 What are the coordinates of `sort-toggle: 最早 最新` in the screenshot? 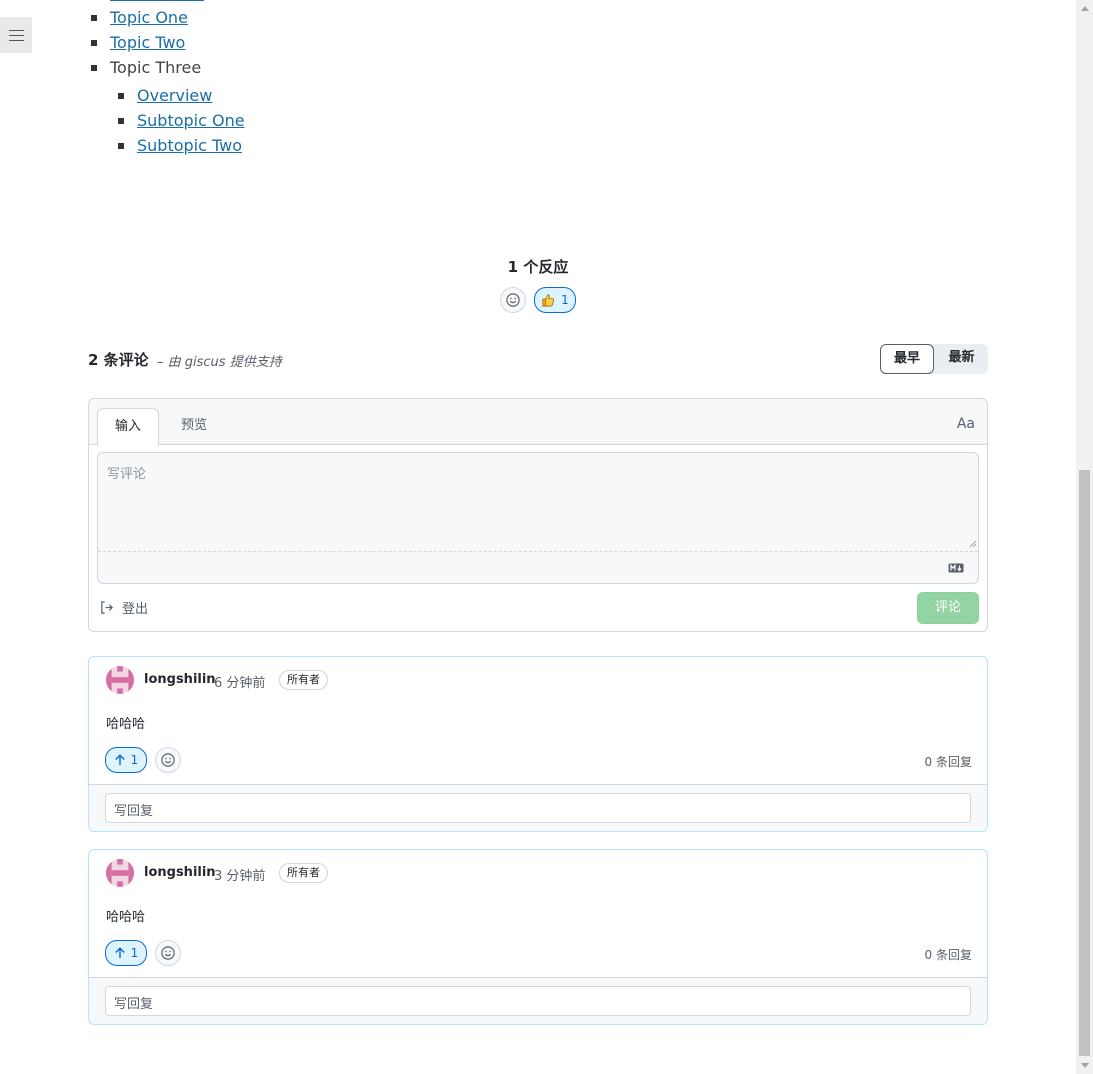 It's located at (934, 359).